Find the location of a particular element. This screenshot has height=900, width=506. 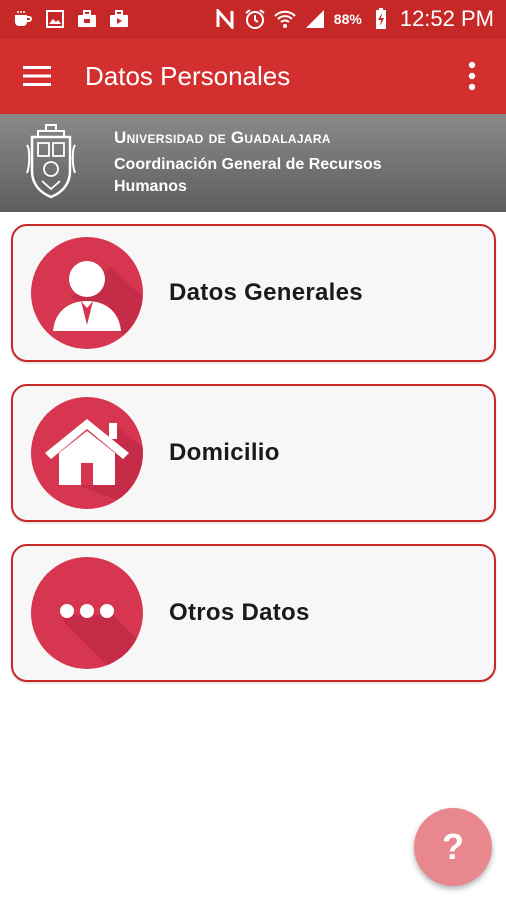

status-system: 88% 12:52 PM is located at coordinates (354, 19).